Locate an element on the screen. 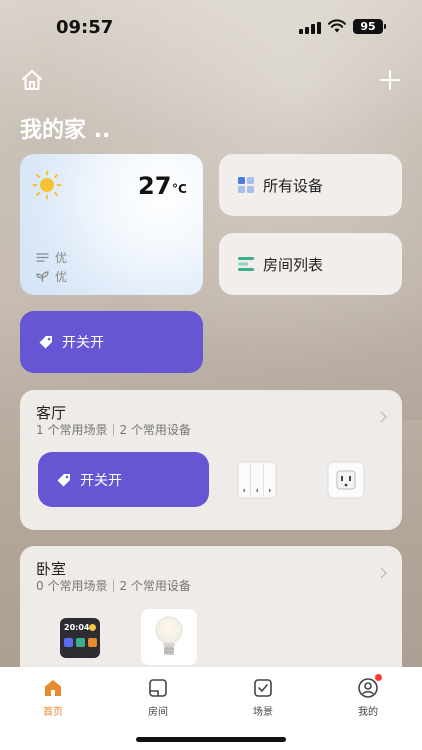 The width and height of the screenshot is (422, 750). room-subtitle: 1 个常用场景｜2 个常用设备 is located at coordinates (113, 430).